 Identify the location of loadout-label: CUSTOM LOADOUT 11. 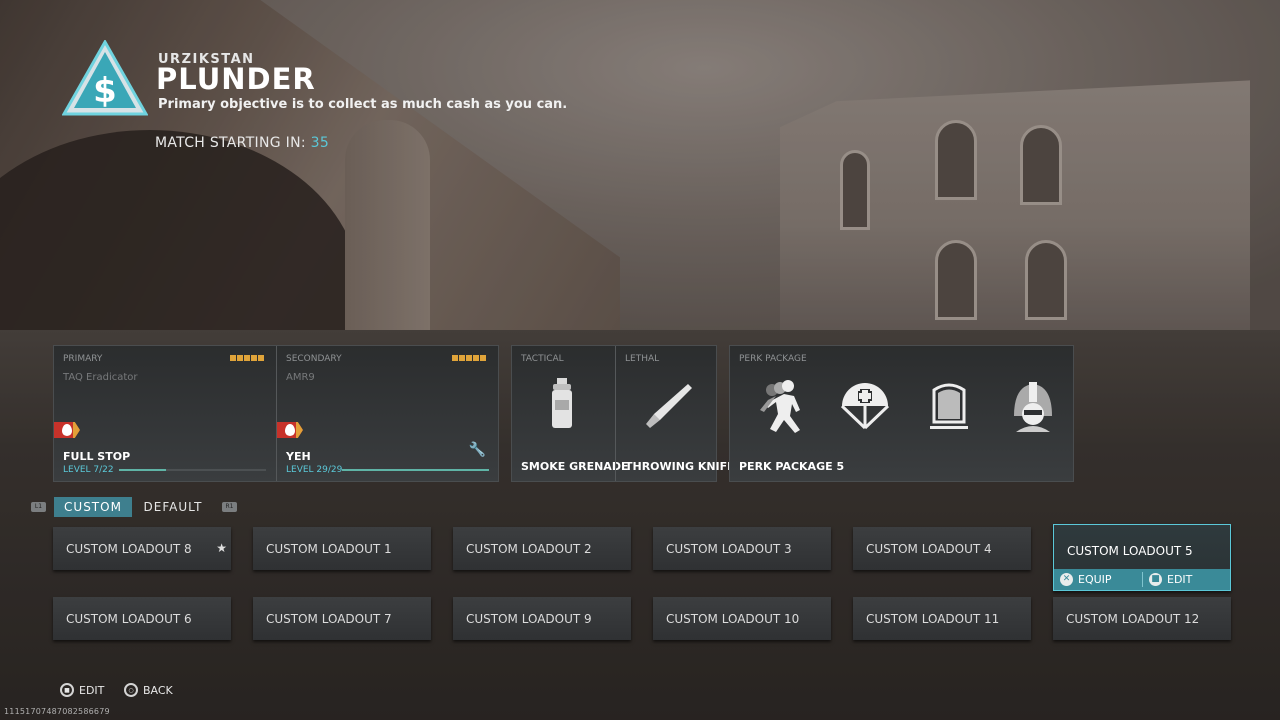
(933, 619).